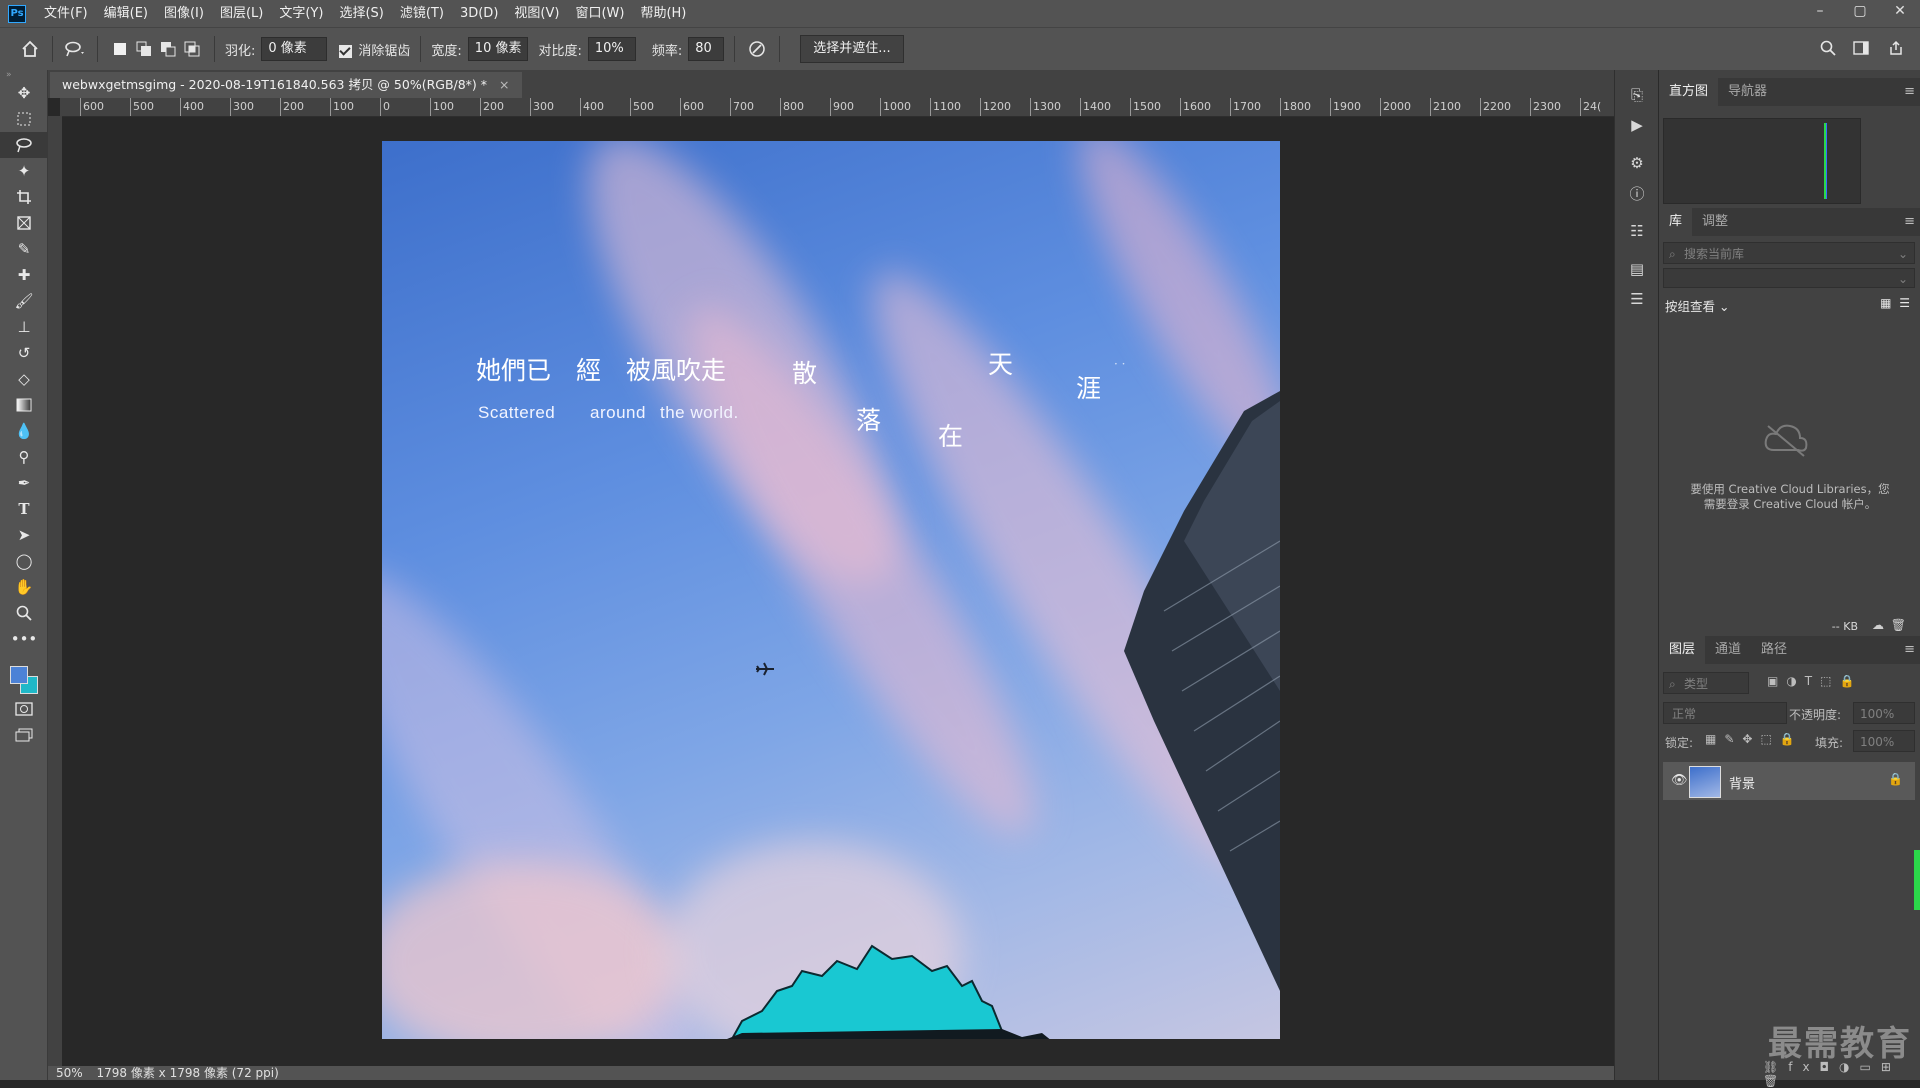 The width and height of the screenshot is (1920, 1088). What do you see at coordinates (1725, 713) in the screenshot?
I see `blend-mode-dropdown: 正常` at bounding box center [1725, 713].